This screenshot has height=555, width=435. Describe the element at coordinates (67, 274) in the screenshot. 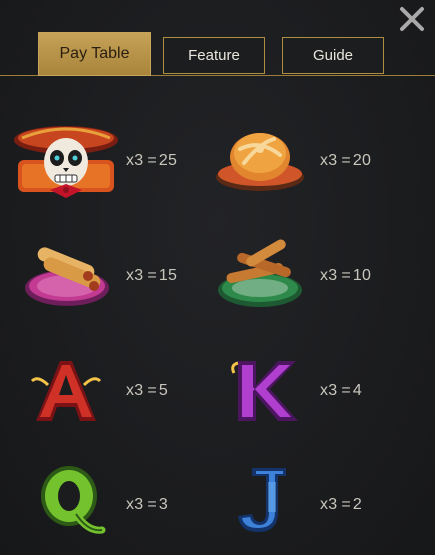

I see `flautas-icon` at that location.